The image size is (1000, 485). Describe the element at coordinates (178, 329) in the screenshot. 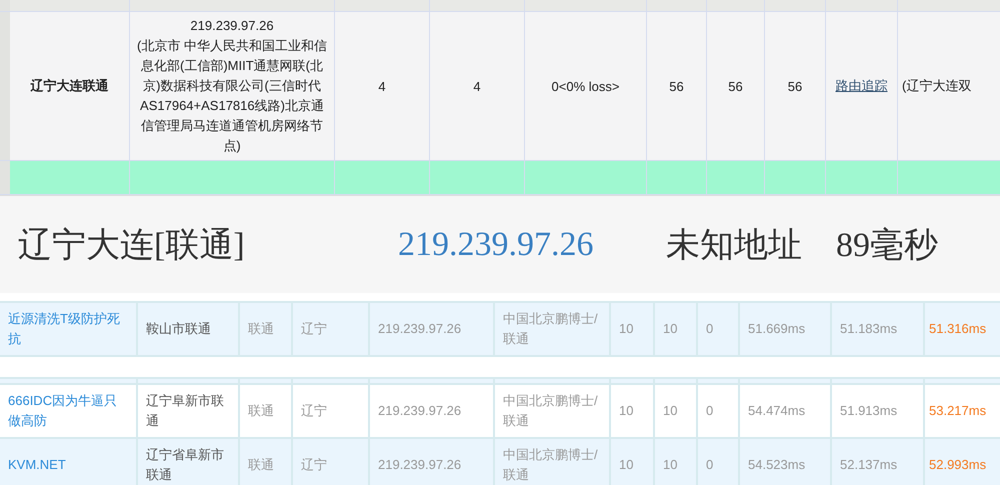

I see `city-cell-text: 鞍山市联通` at that location.